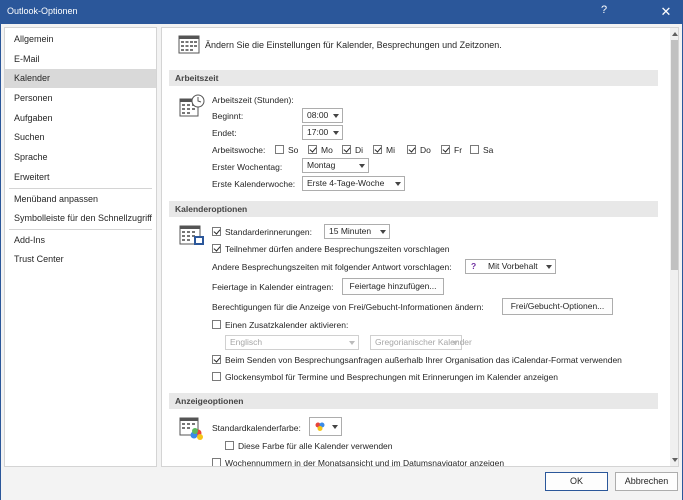 This screenshot has width=683, height=500. I want to click on sidebar-item-trustcenter: Trust Center, so click(80, 259).